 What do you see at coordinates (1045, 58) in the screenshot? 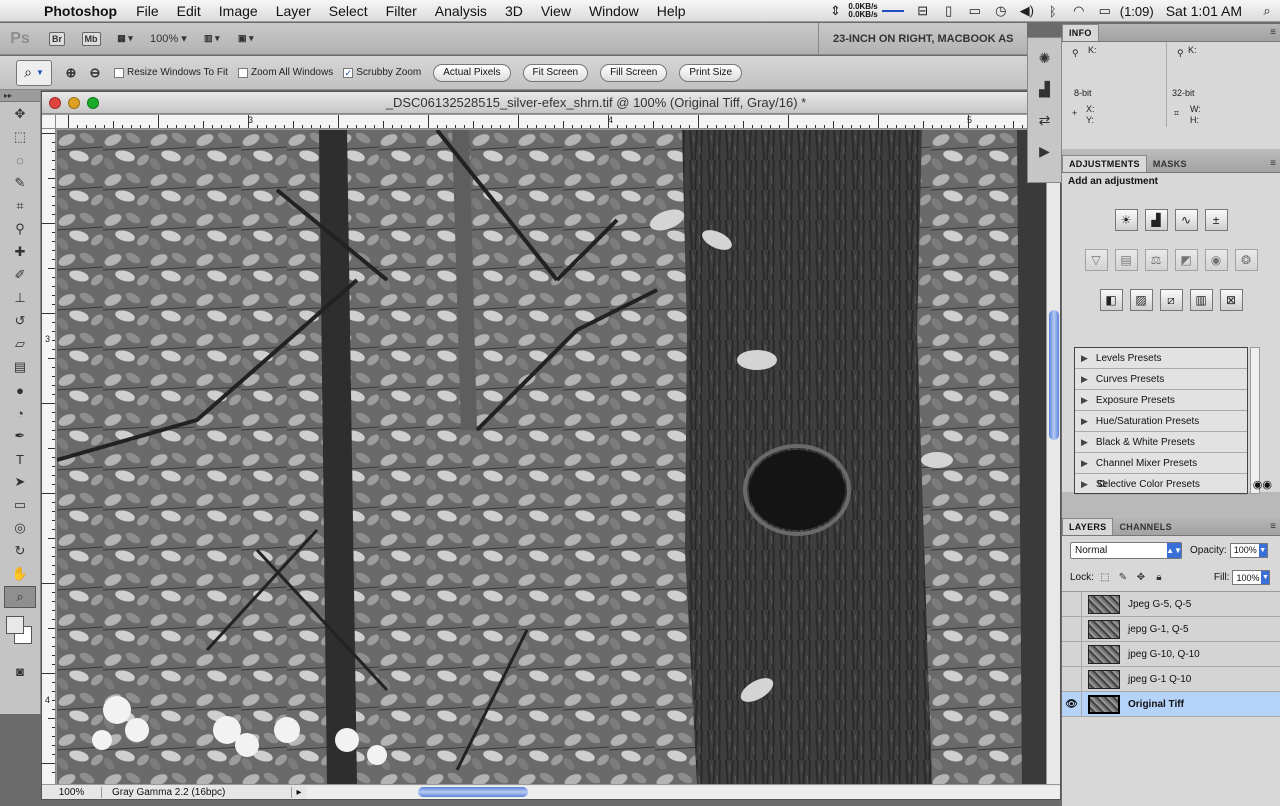
I see `navigator-icon: ✺` at bounding box center [1045, 58].